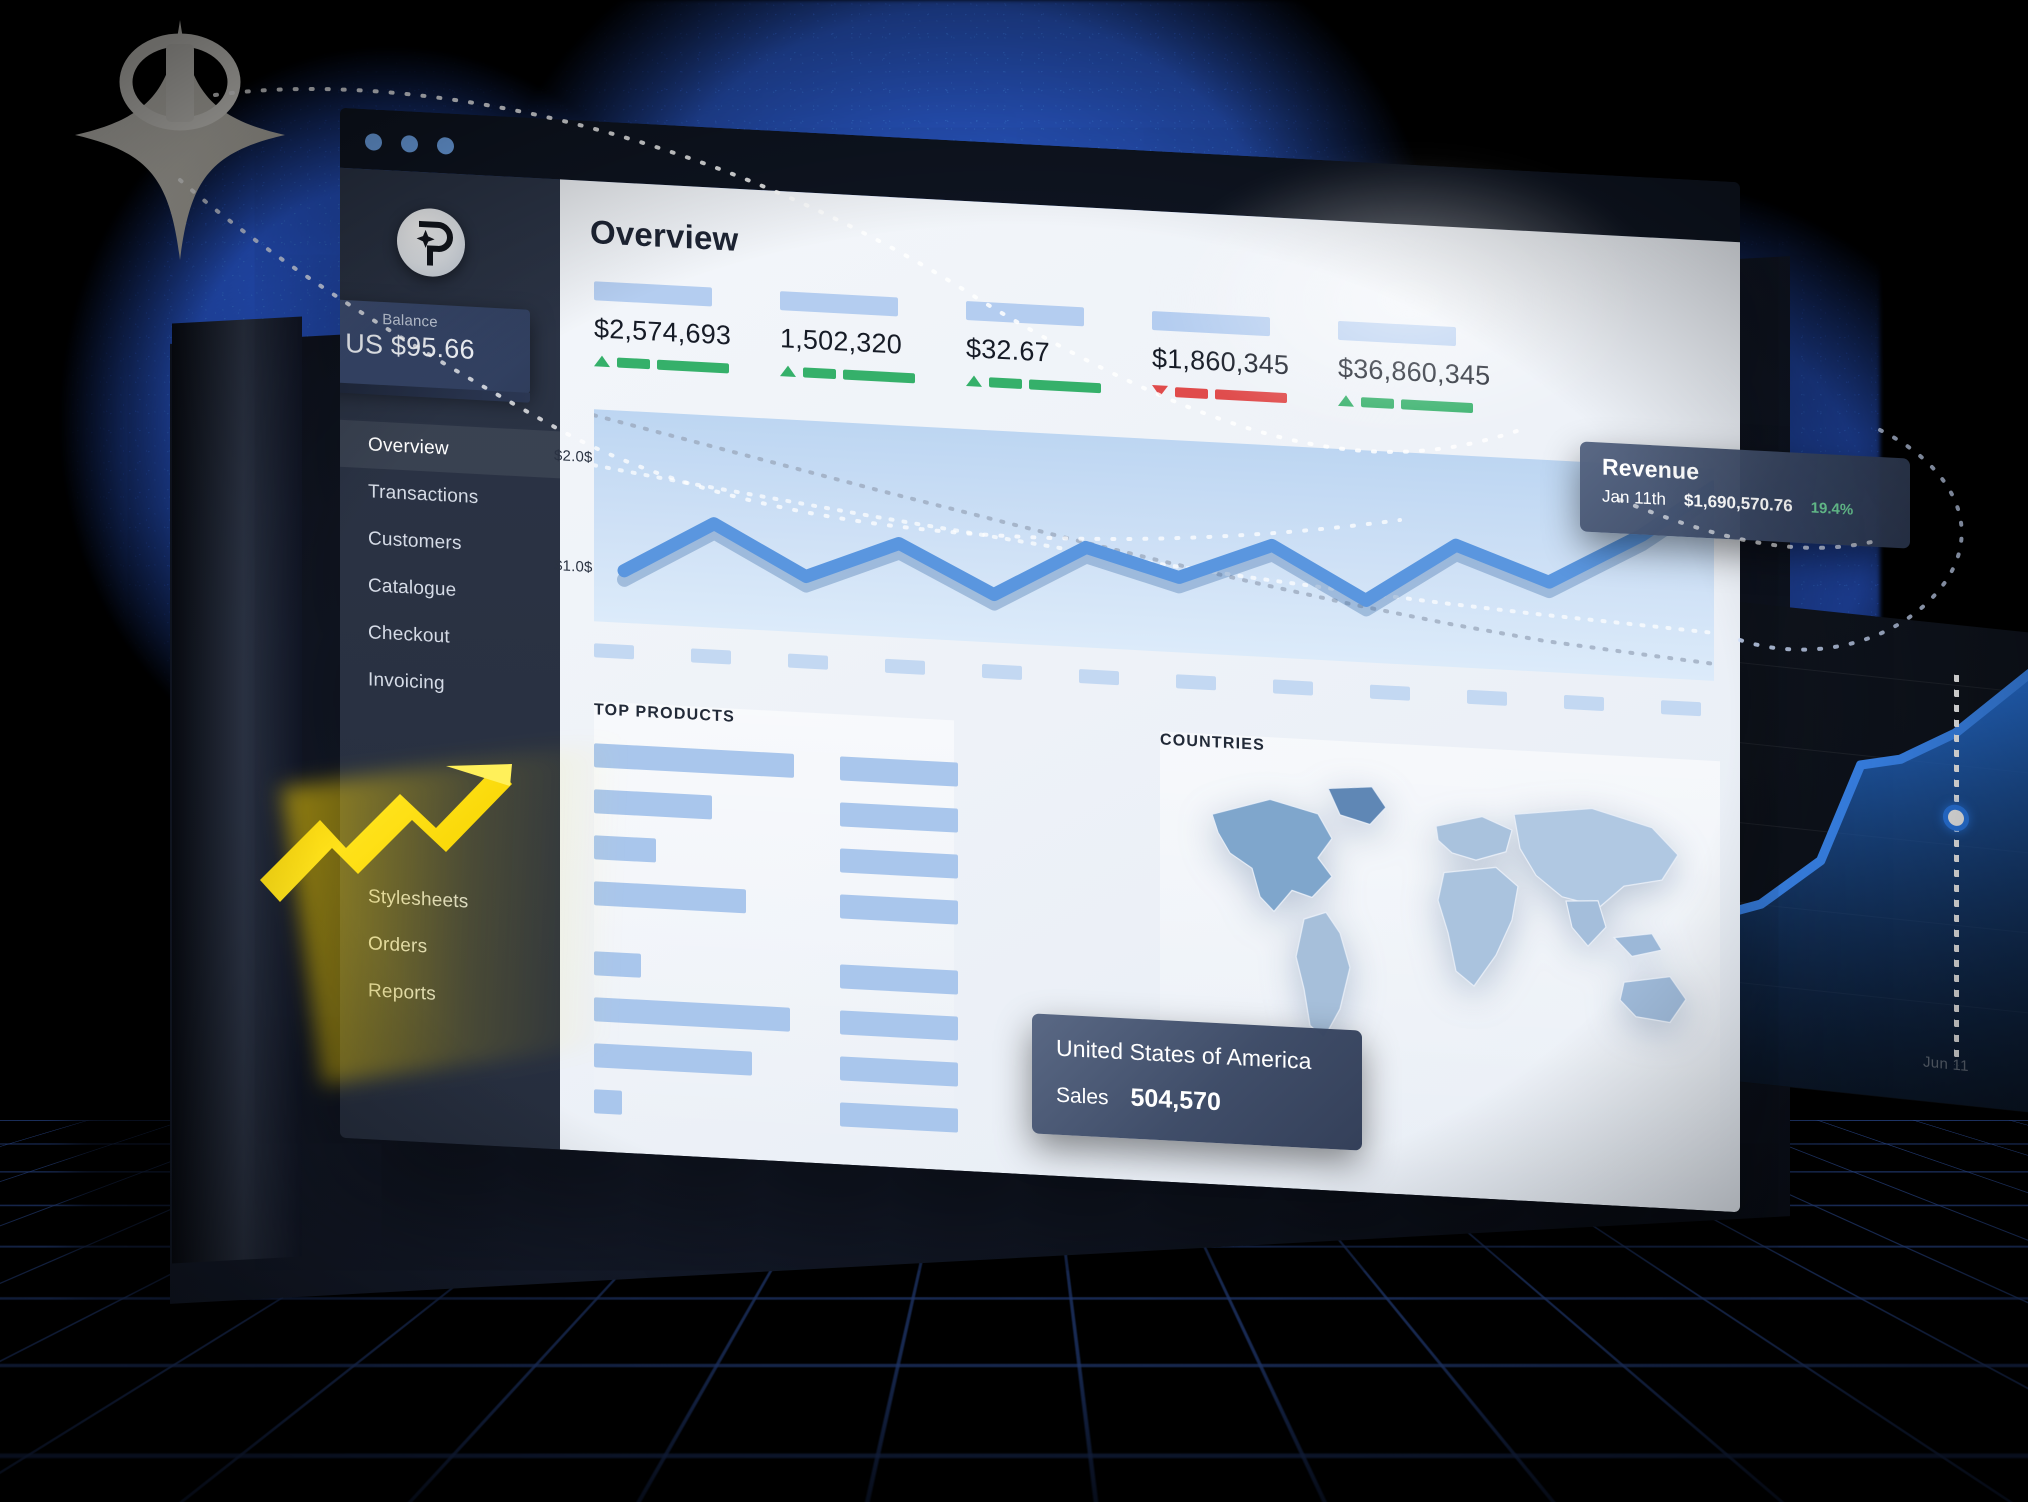  I want to click on countries-title: COUNTRIES, so click(1213, 742).